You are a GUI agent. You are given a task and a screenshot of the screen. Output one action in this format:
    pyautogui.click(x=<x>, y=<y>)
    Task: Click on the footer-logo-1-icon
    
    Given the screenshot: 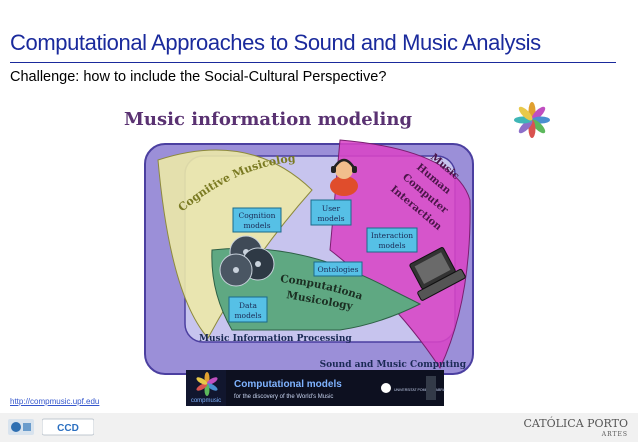 What is the action you would take?
    pyautogui.click(x=21, y=427)
    